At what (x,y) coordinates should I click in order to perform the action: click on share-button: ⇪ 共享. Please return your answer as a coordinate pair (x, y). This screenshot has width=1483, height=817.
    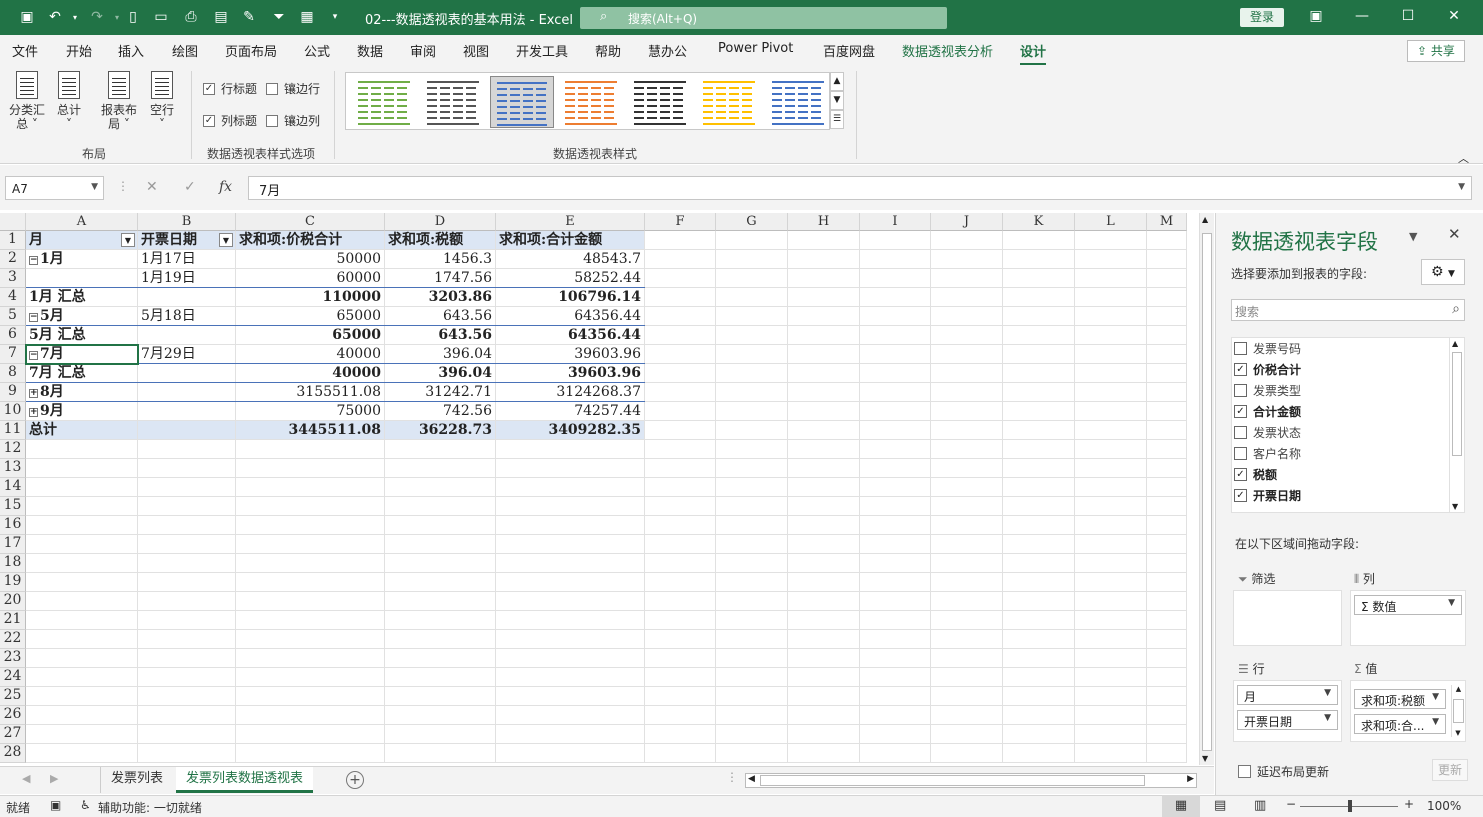
    Looking at the image, I should click on (1436, 51).